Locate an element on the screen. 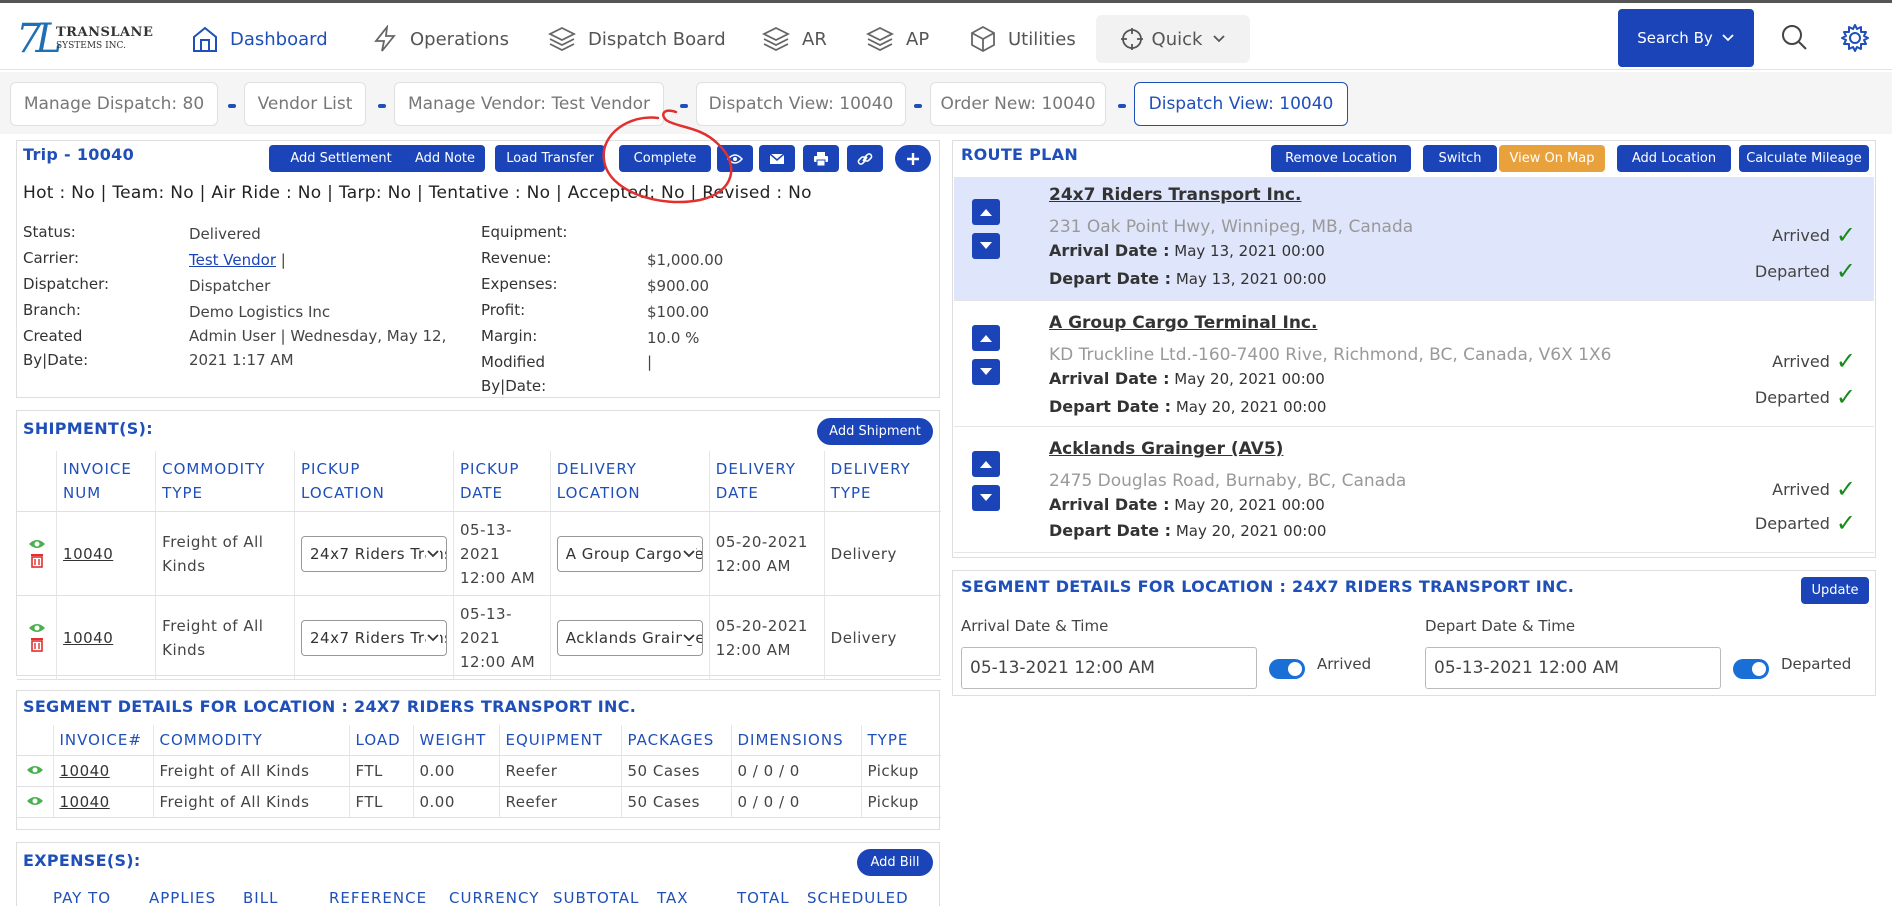  annotation-circle-icon is located at coordinates (667, 156).